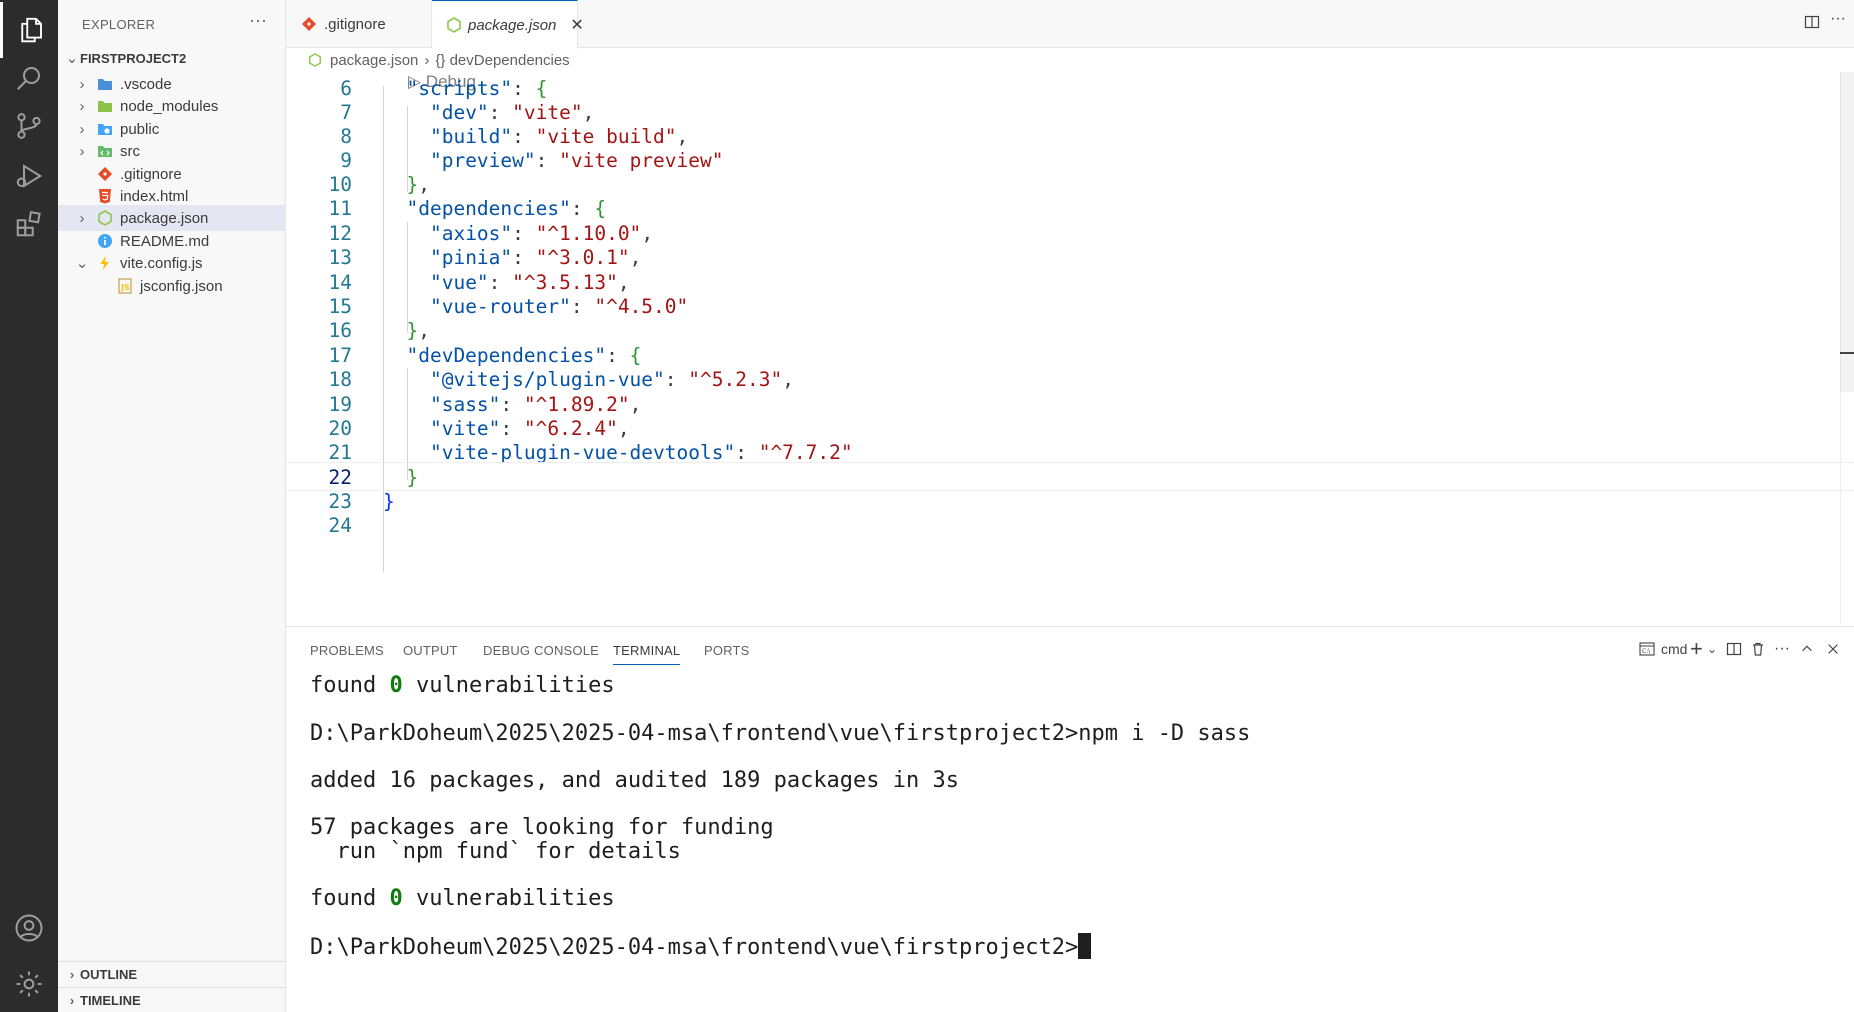  I want to click on tab-label: package.json, so click(512, 25).